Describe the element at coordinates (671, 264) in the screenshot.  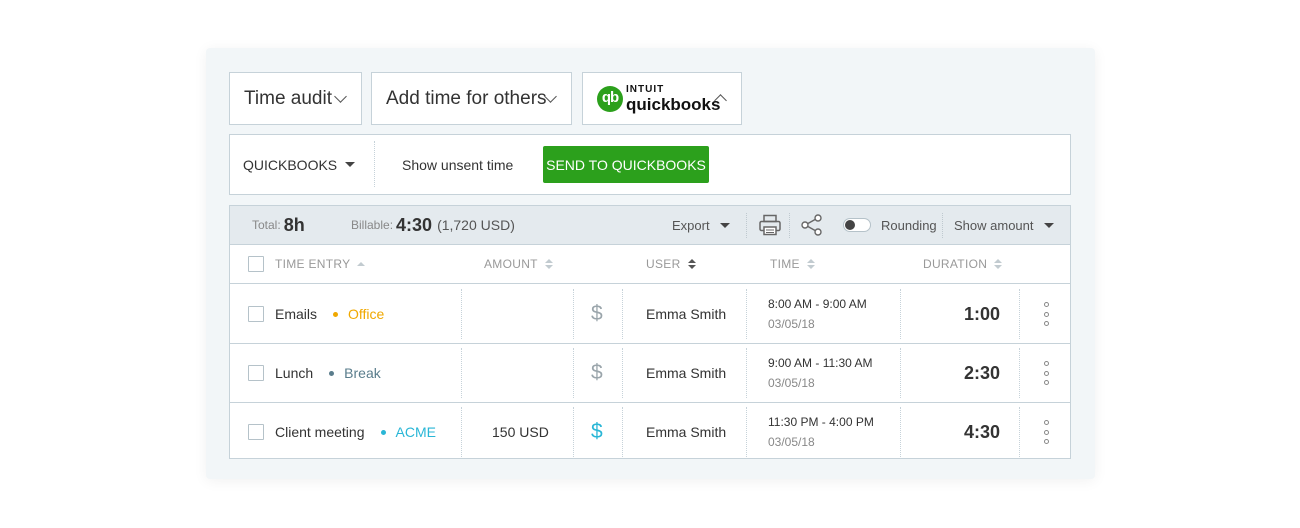
I see `column-user: USER` at that location.